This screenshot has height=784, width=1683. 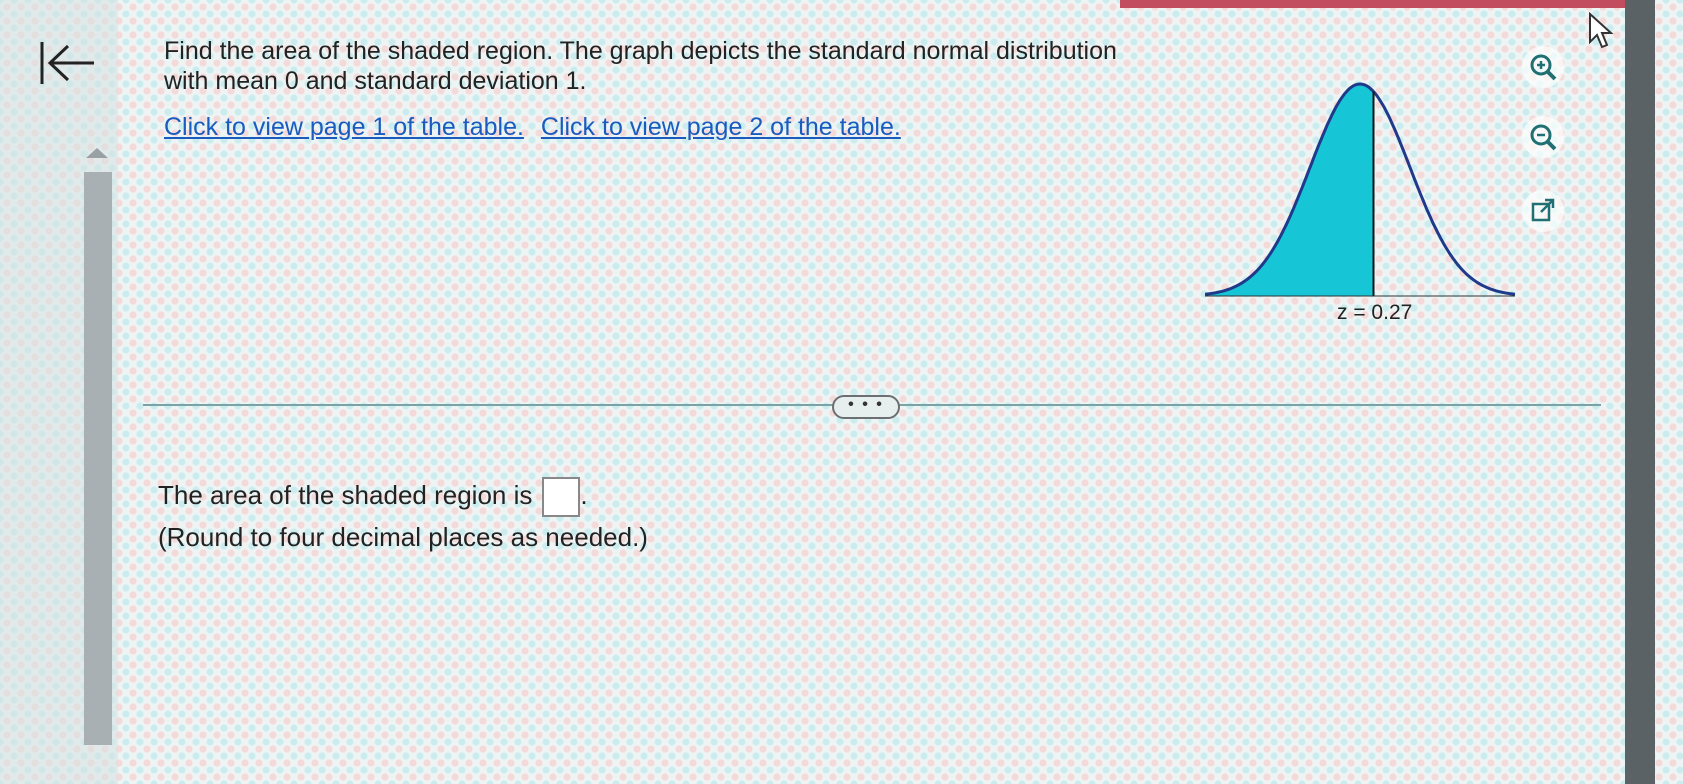 I want to click on shaded-region, so click(x=1289, y=190).